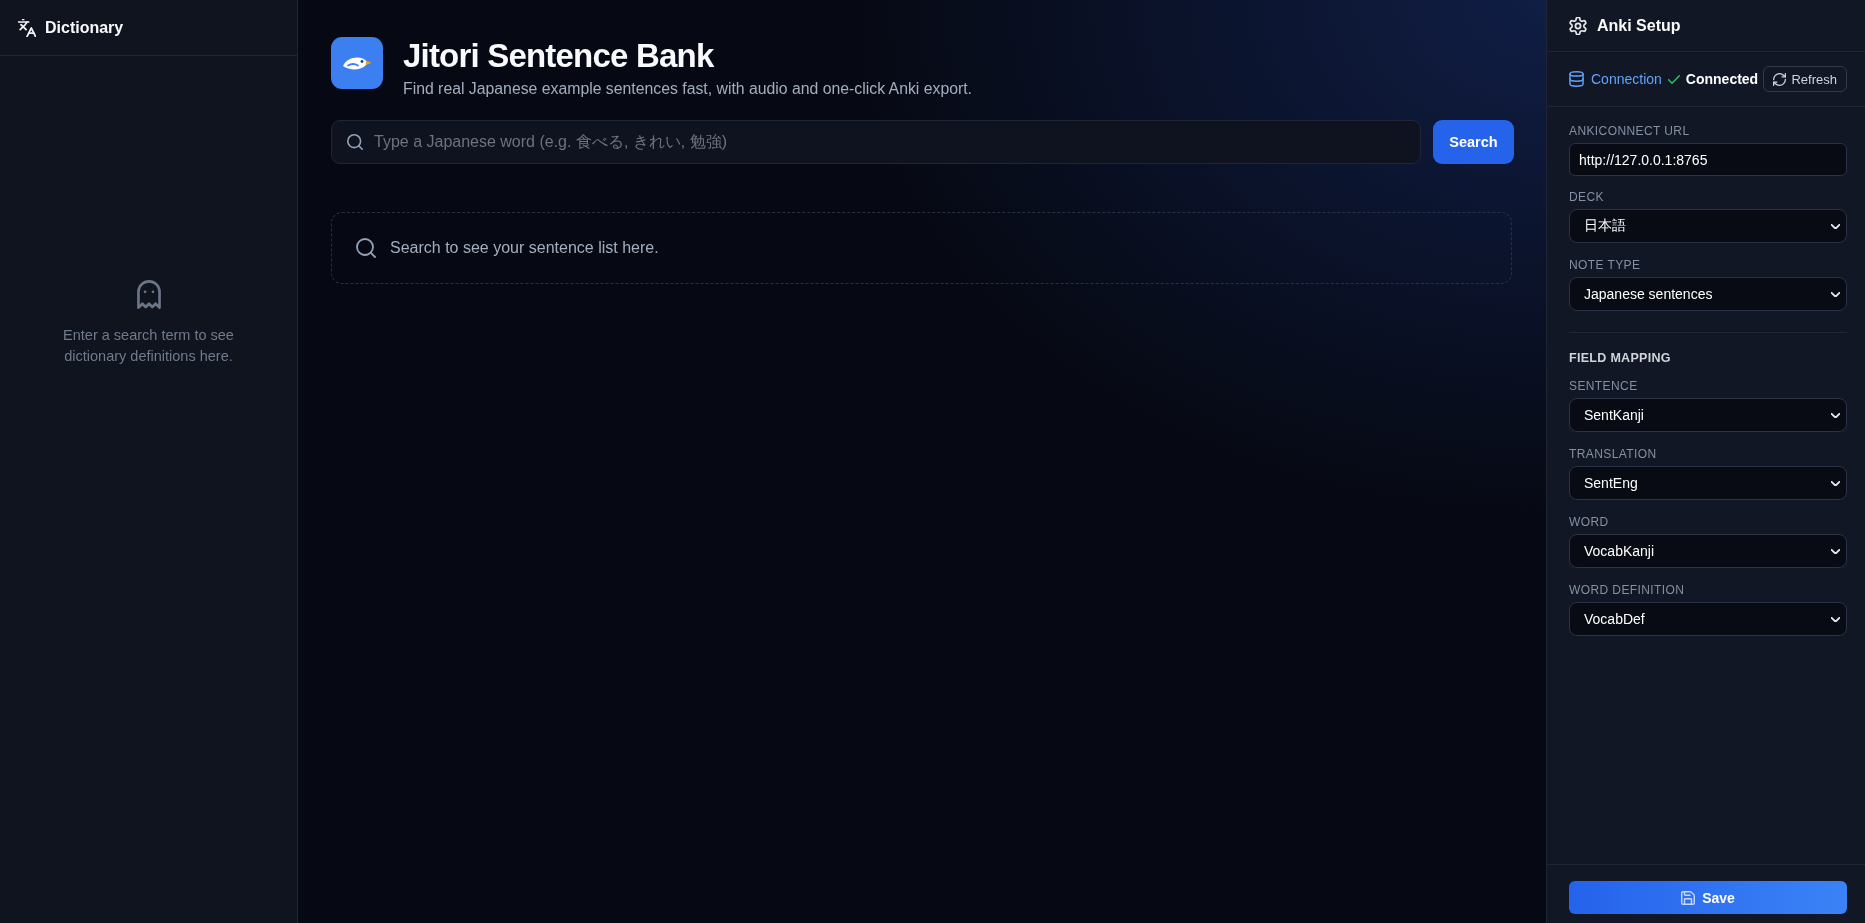 This screenshot has width=1865, height=923. What do you see at coordinates (1603, 386) in the screenshot?
I see `field-label: SENTENCE` at bounding box center [1603, 386].